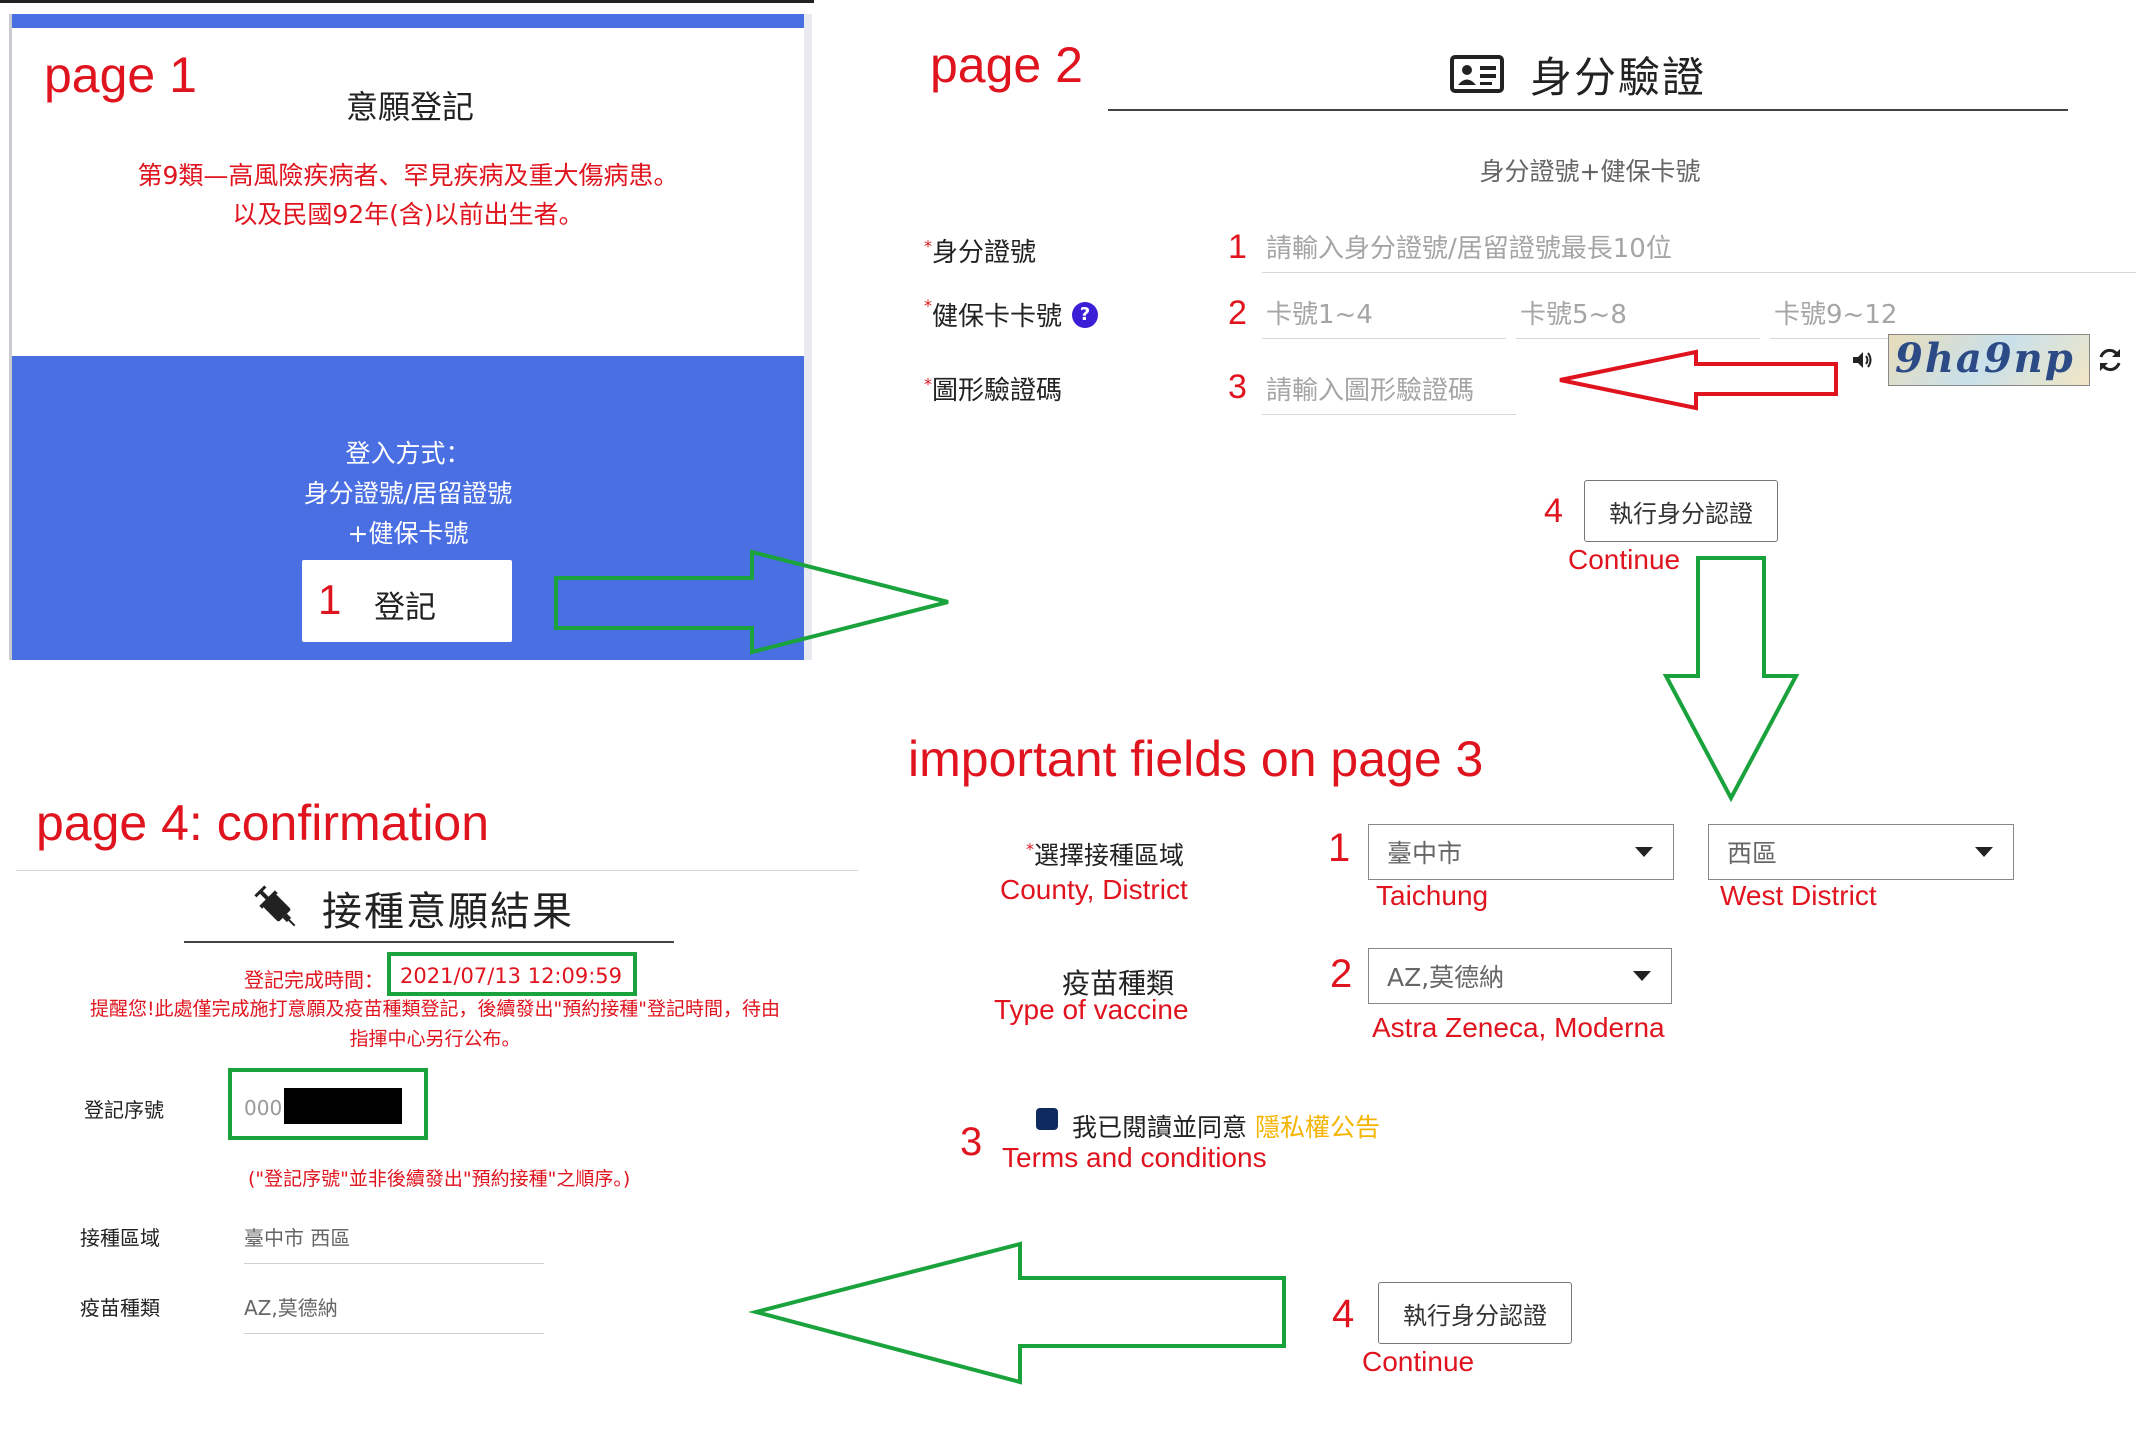  I want to click on notice-line2: 指揮中心另行公布。, so click(435, 1039).